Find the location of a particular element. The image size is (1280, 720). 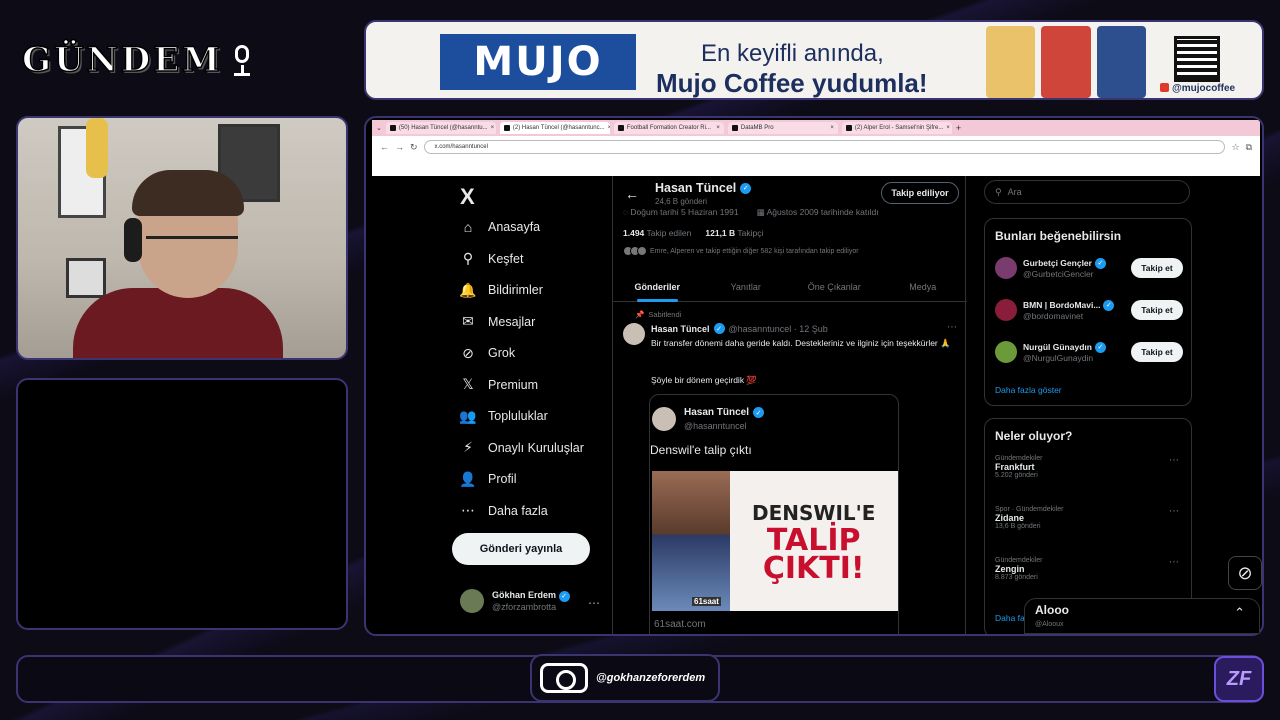

channel-logo: ZF is located at coordinates (1239, 679).